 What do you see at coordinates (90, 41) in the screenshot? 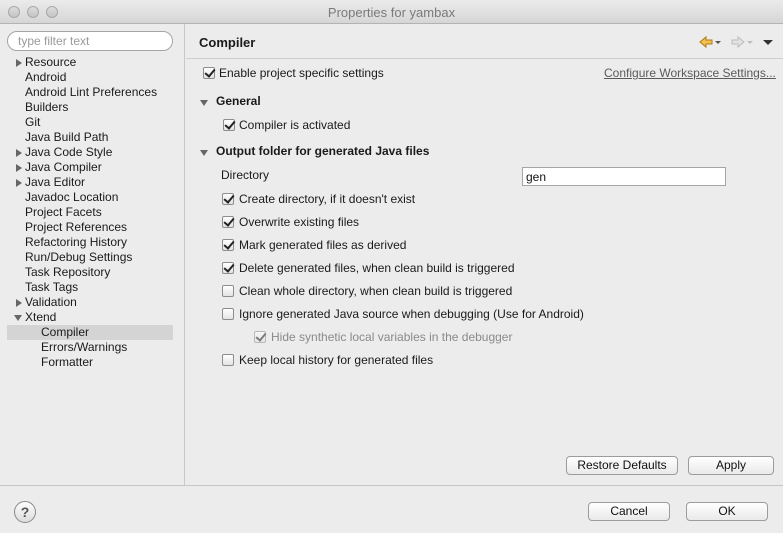
I see `filter-input` at bounding box center [90, 41].